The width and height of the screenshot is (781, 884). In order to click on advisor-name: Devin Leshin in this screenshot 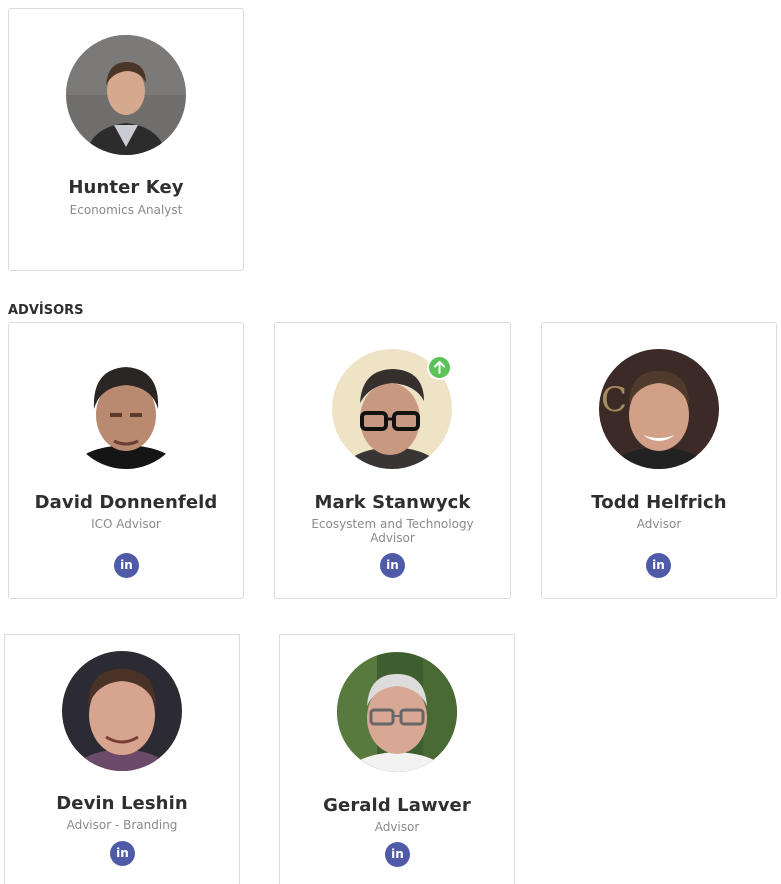, I will do `click(122, 803)`.